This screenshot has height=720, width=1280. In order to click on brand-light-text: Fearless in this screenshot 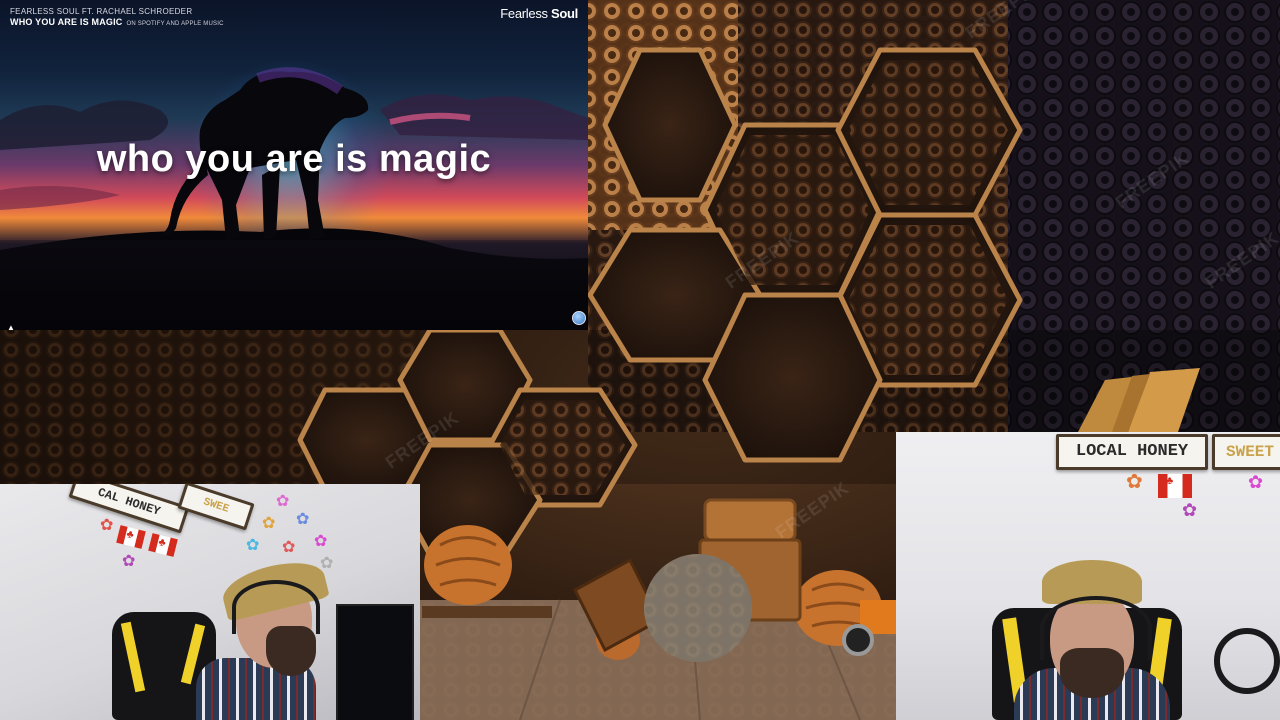, I will do `click(524, 13)`.